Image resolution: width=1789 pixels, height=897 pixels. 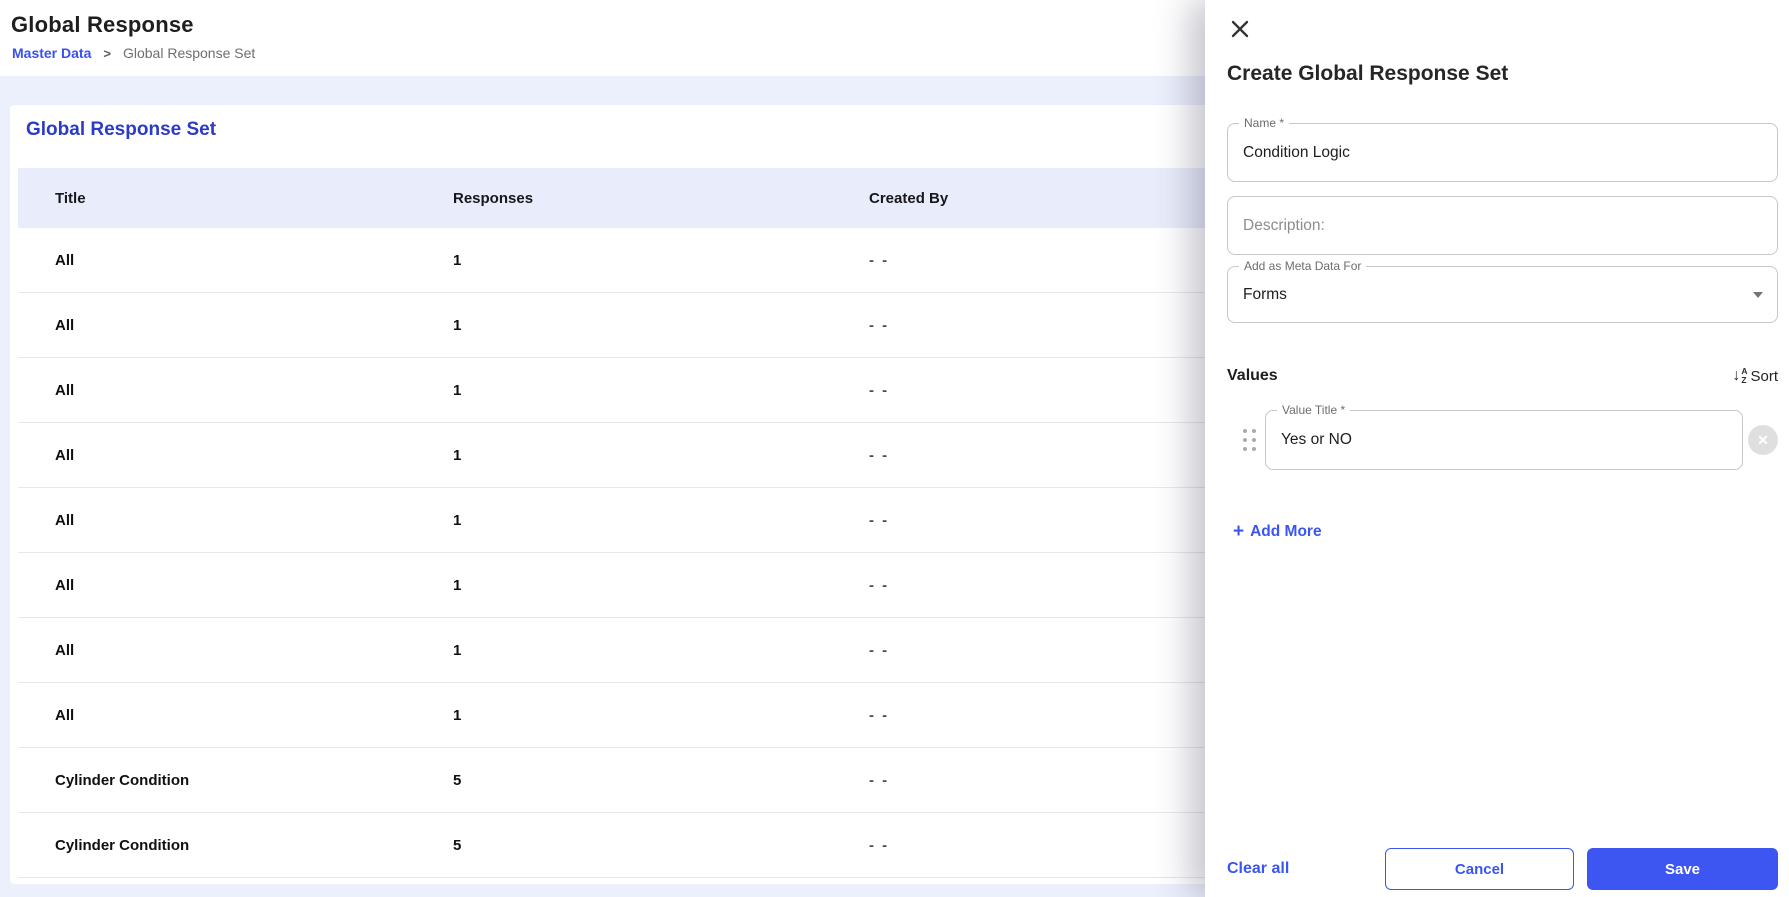 What do you see at coordinates (1764, 376) in the screenshot?
I see `sort-label: Sort` at bounding box center [1764, 376].